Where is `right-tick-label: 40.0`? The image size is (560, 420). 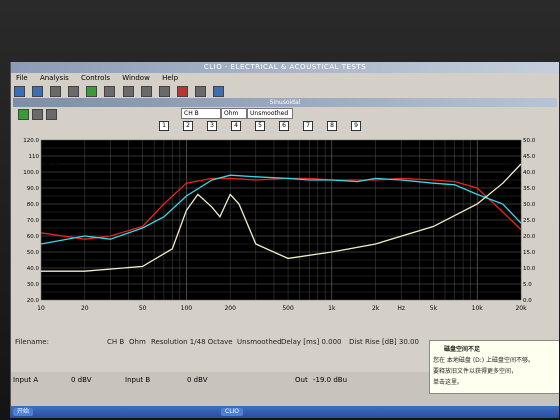 right-tick-label: 40.0 is located at coordinates (529, 173).